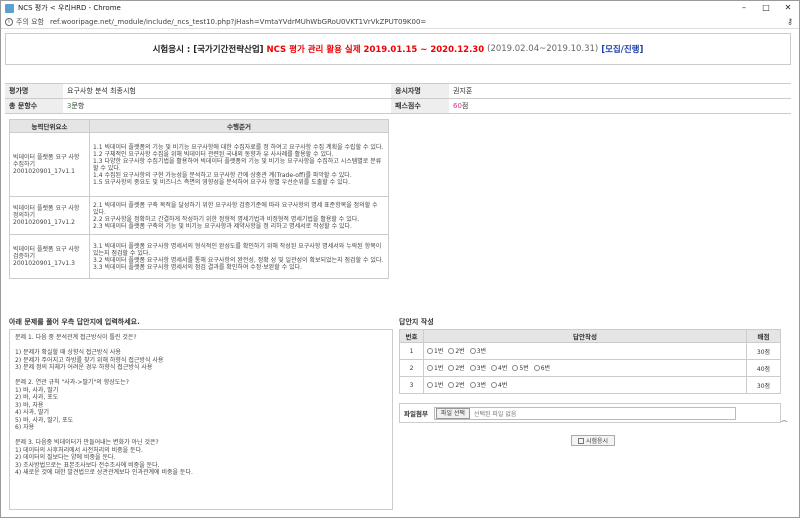 Image resolution: width=800 pixels, height=518 pixels. What do you see at coordinates (227, 106) in the screenshot?
I see `total-count: 3문항` at bounding box center [227, 106].